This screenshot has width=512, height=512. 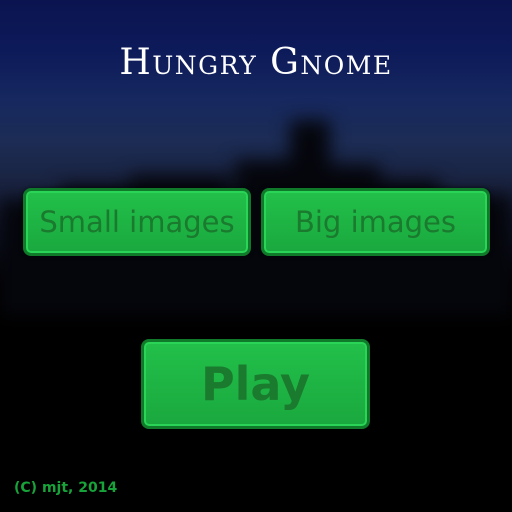 I want to click on big-images-button: Big images, so click(x=375, y=222).